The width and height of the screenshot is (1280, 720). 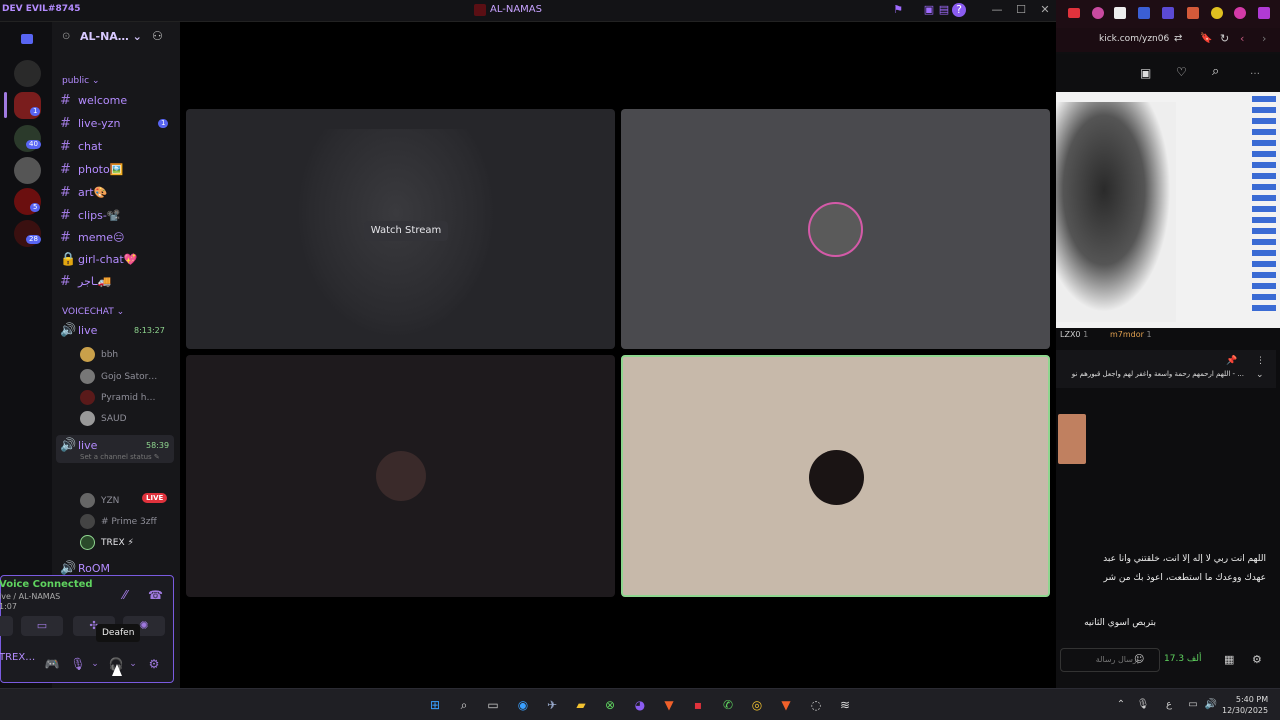 I want to click on screen-share-button: ▭, so click(x=42, y=626).